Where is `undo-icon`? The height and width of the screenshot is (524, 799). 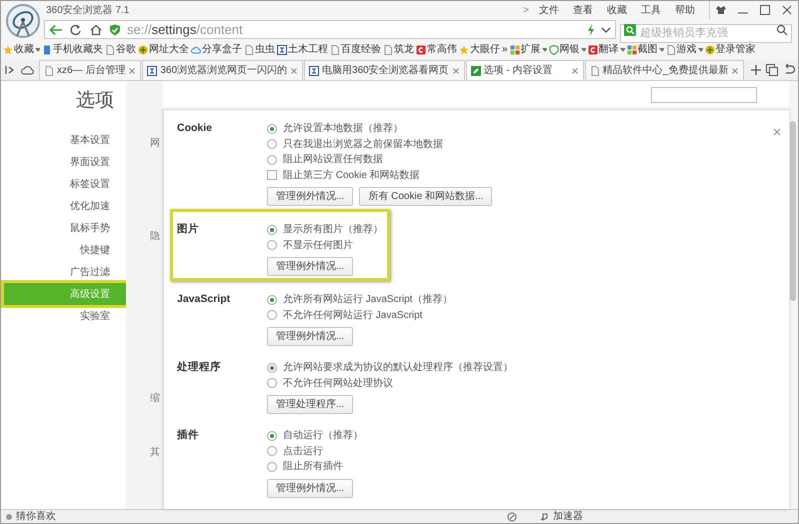 undo-icon is located at coordinates (789, 70).